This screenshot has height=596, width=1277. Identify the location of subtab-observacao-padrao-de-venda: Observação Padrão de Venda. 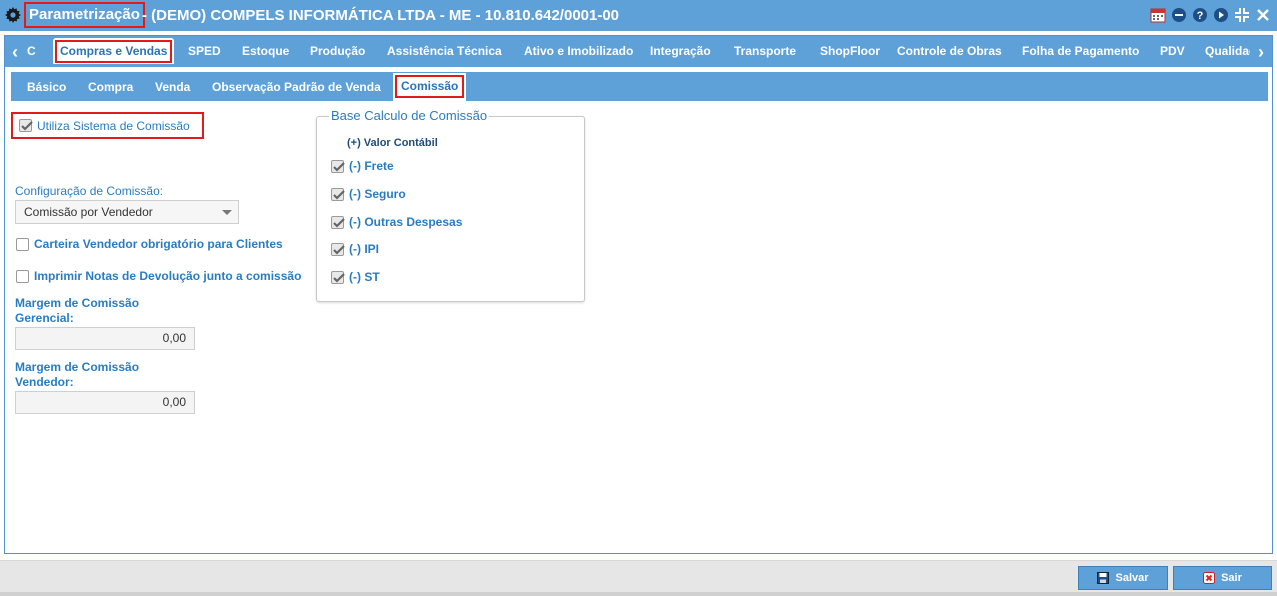
(296, 87).